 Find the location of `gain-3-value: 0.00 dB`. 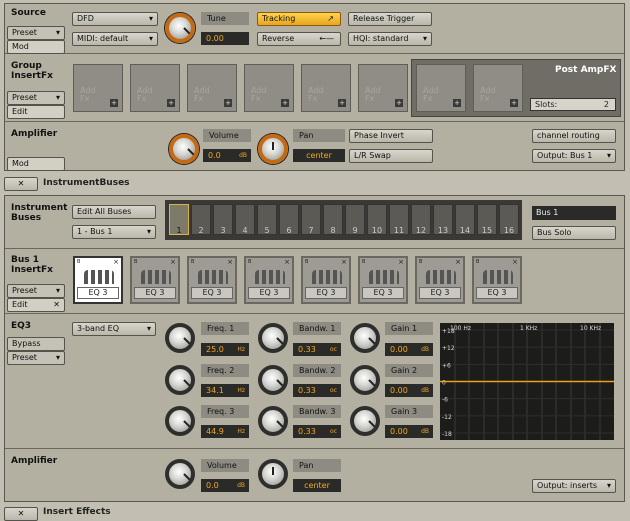

gain-3-value: 0.00 dB is located at coordinates (409, 431).